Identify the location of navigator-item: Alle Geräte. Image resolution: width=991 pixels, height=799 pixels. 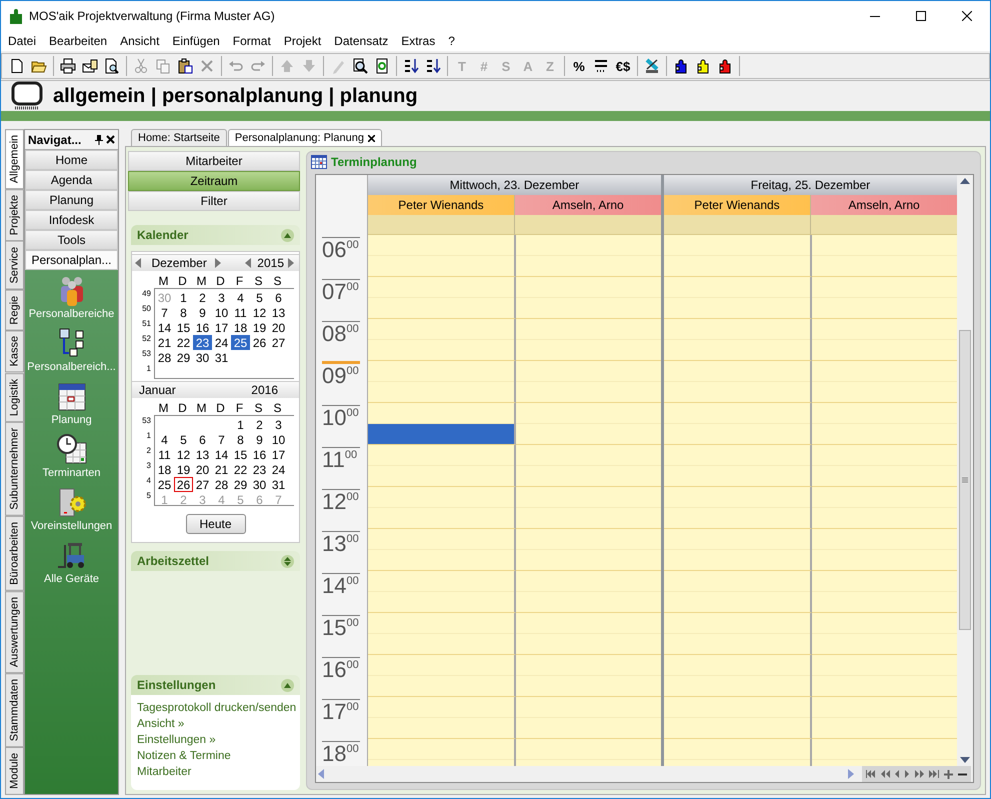
(71, 564).